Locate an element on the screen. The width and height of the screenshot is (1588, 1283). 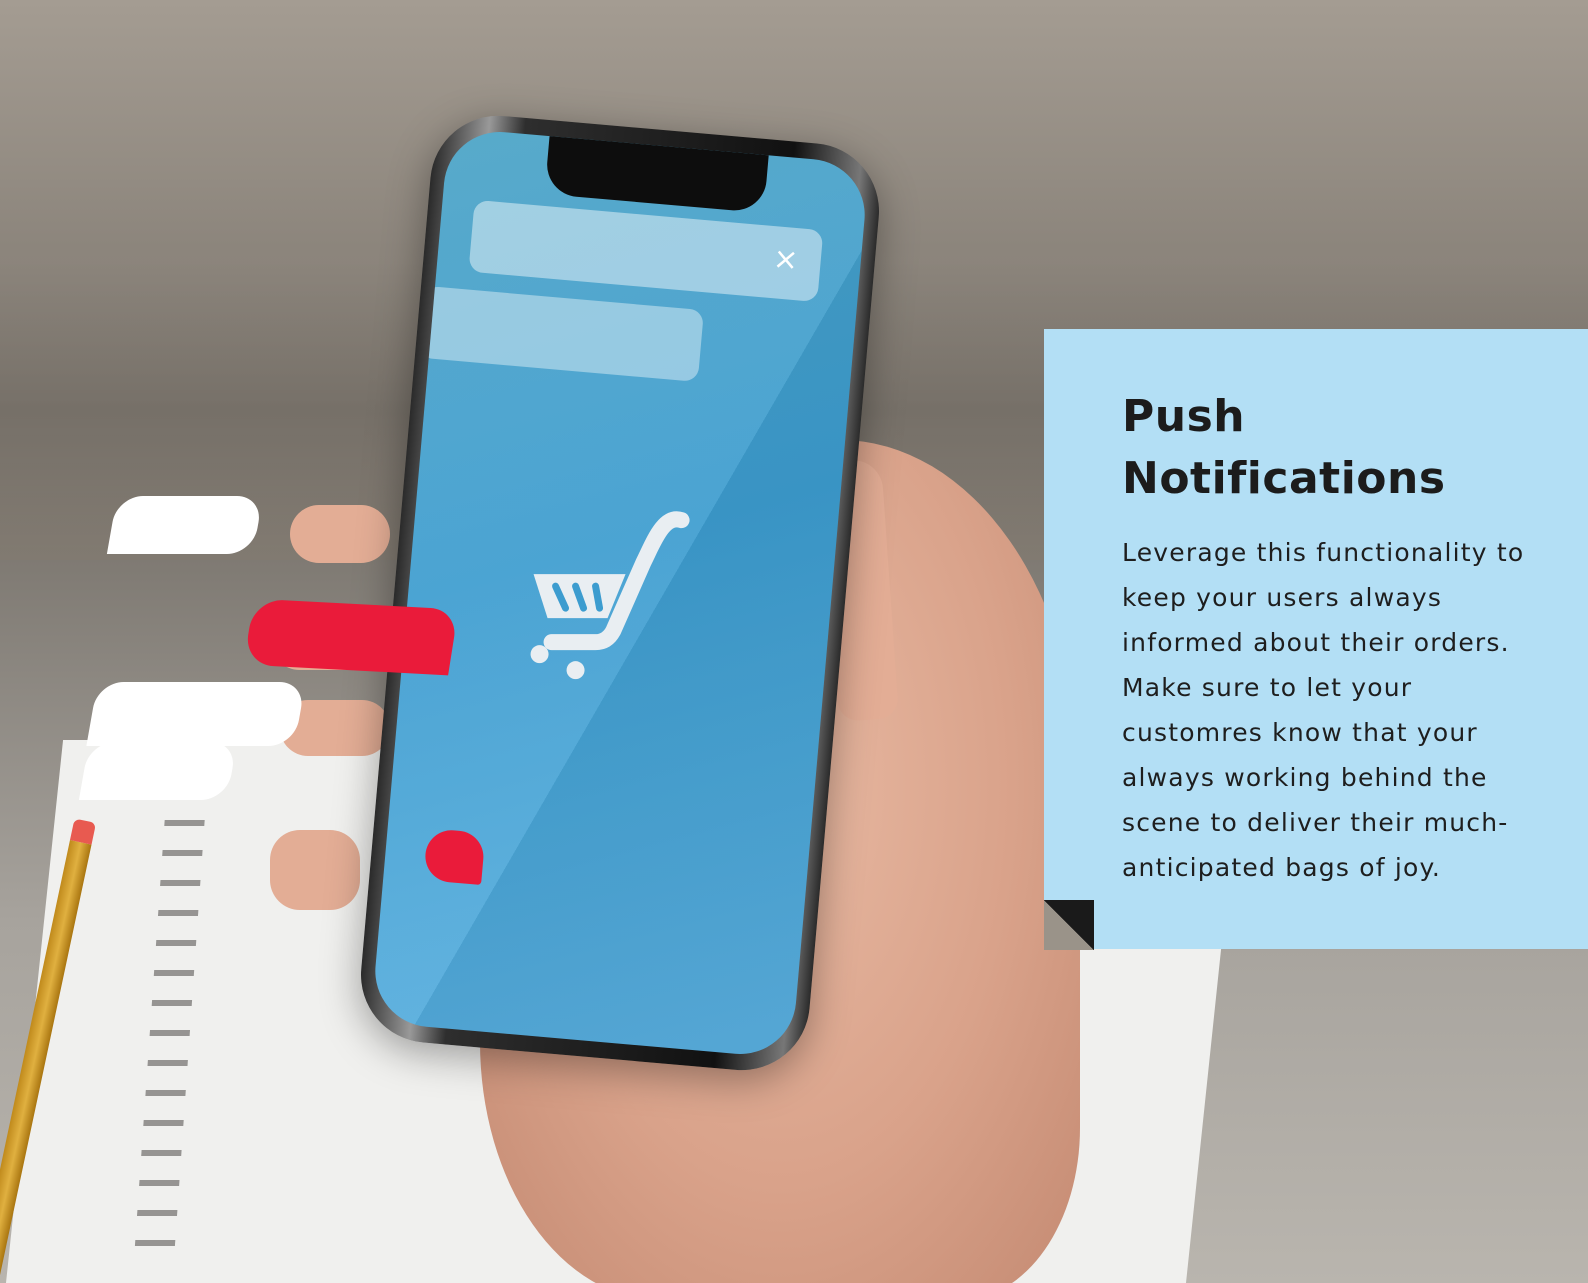
feature-title-line-2: Notifications is located at coordinates (1284, 478).